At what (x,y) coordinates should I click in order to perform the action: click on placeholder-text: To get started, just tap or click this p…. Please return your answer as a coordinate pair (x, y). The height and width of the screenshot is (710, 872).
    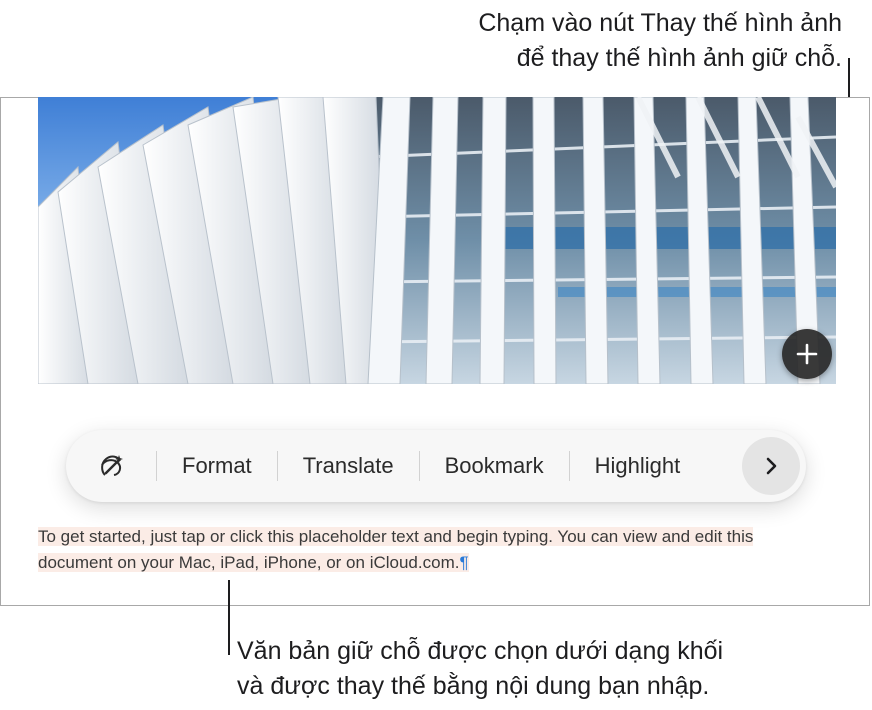
    Looking at the image, I should click on (396, 549).